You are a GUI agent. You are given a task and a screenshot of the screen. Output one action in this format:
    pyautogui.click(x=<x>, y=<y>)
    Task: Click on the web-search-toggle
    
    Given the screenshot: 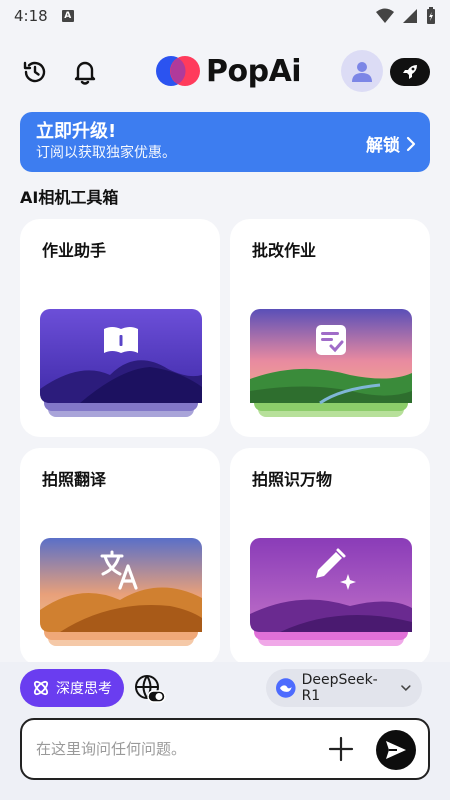 What is the action you would take?
    pyautogui.click(x=150, y=689)
    